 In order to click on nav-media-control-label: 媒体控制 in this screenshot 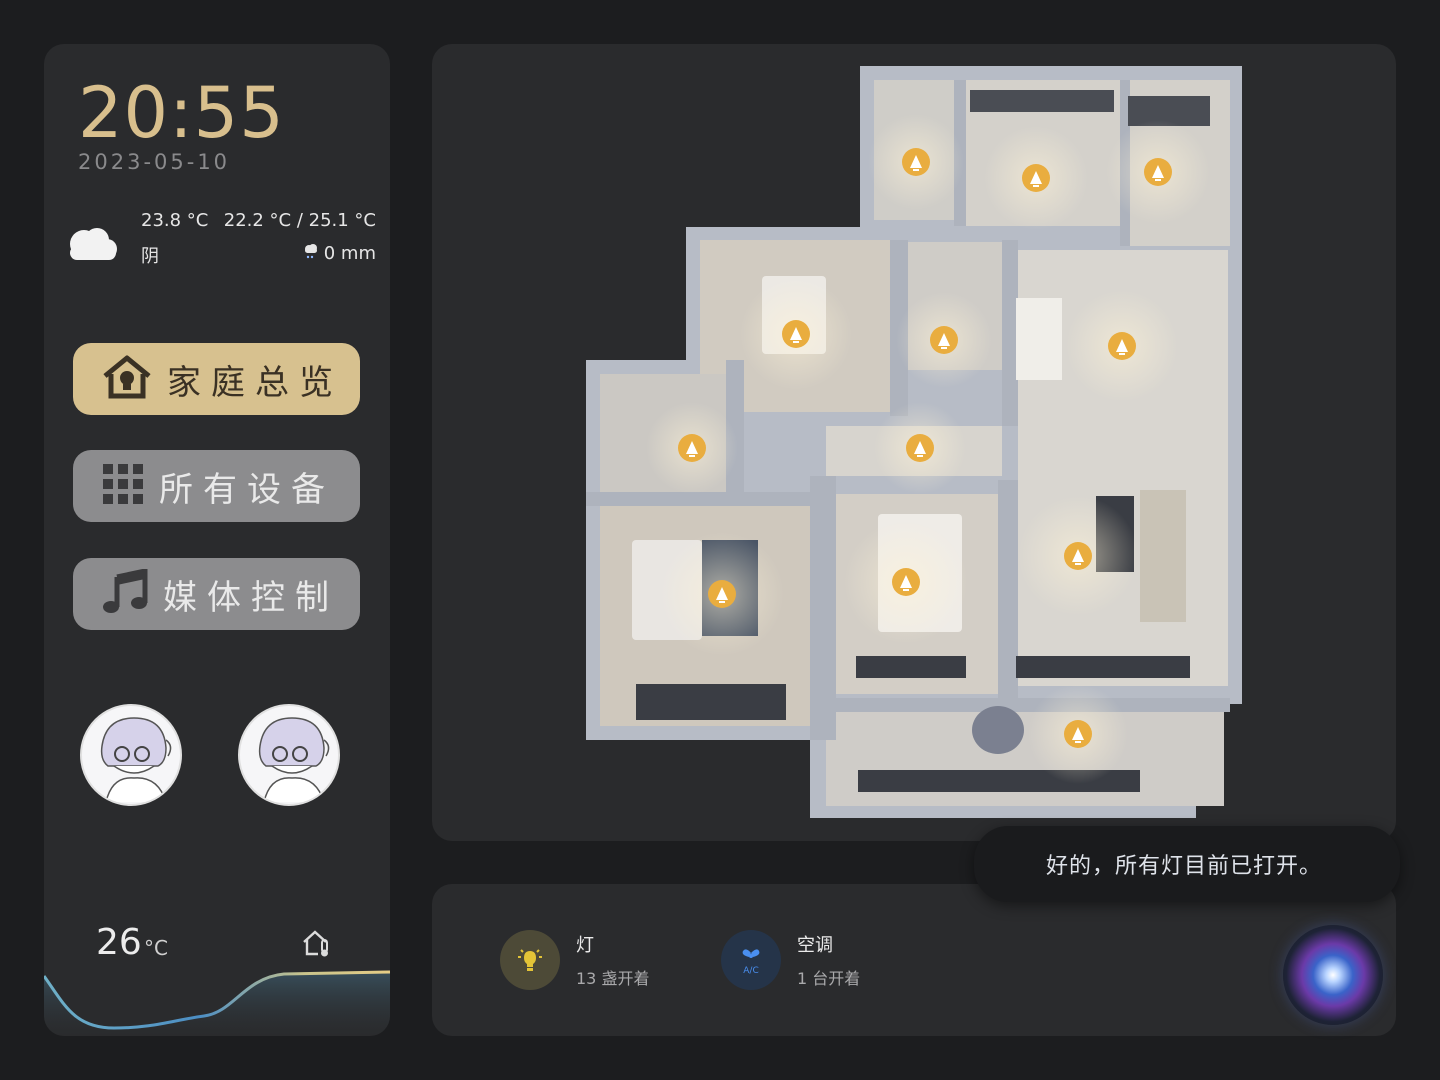, I will do `click(251, 597)`.